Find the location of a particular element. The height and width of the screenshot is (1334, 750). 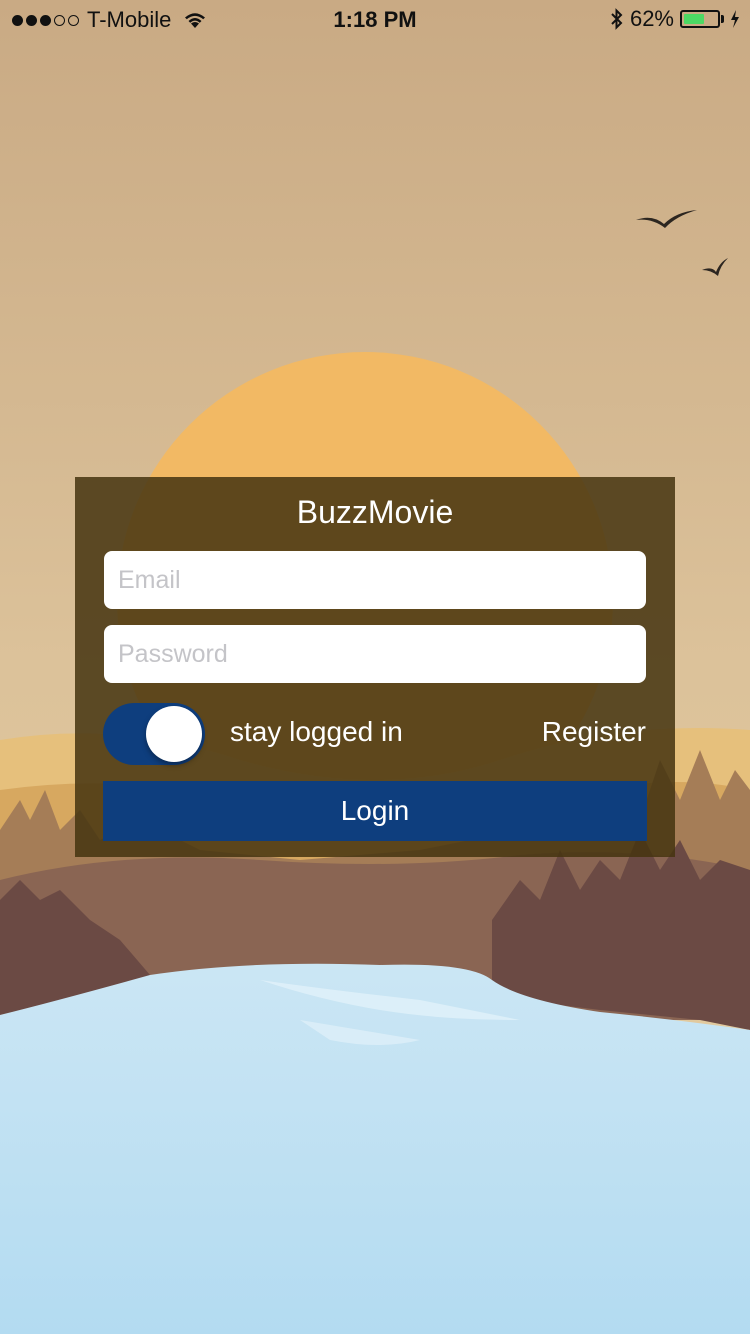

stay-logged-in-toggle is located at coordinates (154, 734).